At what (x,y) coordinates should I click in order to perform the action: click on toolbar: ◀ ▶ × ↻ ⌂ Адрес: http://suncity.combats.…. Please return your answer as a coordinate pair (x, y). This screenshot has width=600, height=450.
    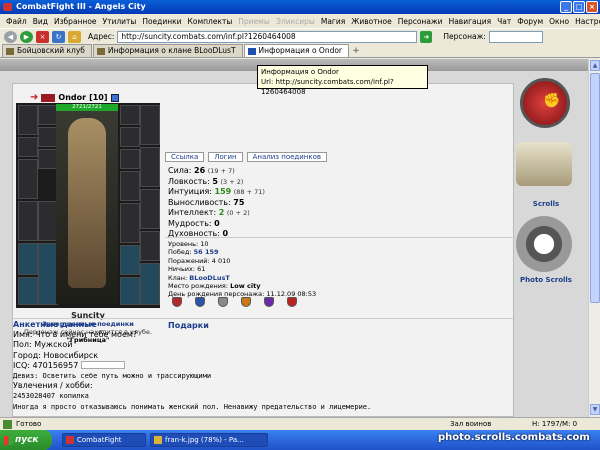
    Looking at the image, I should click on (300, 36).